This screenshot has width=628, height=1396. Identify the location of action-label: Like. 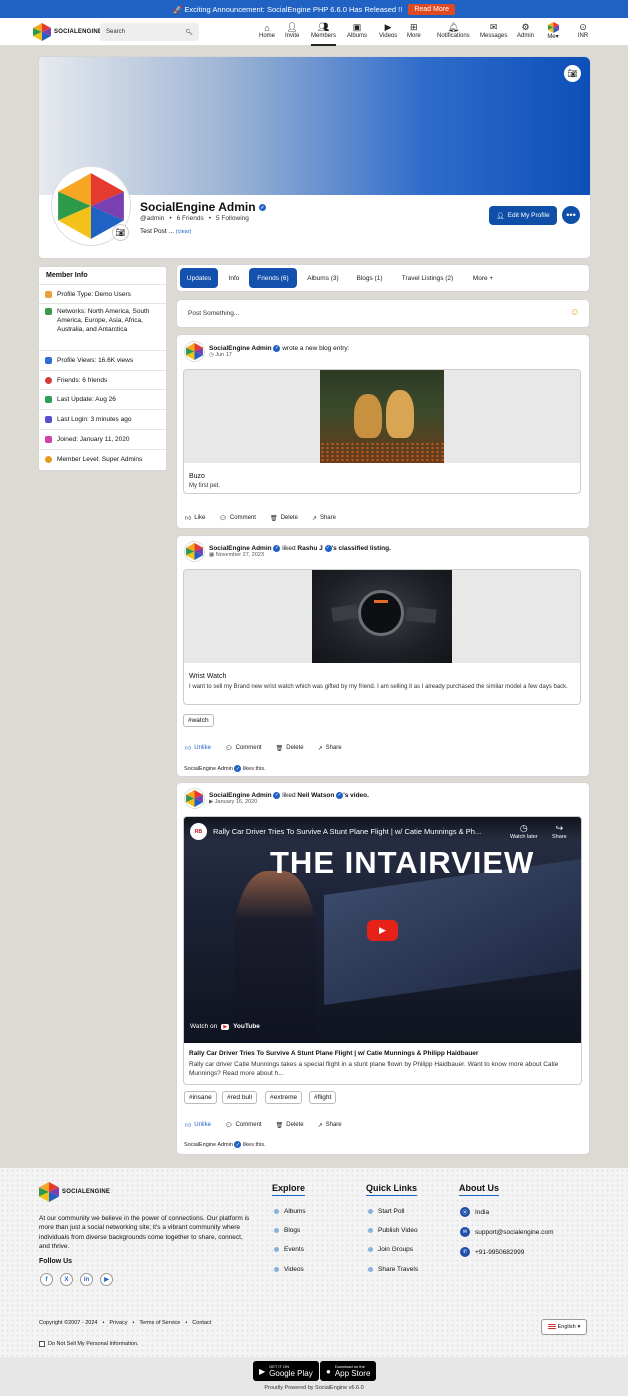
(200, 518).